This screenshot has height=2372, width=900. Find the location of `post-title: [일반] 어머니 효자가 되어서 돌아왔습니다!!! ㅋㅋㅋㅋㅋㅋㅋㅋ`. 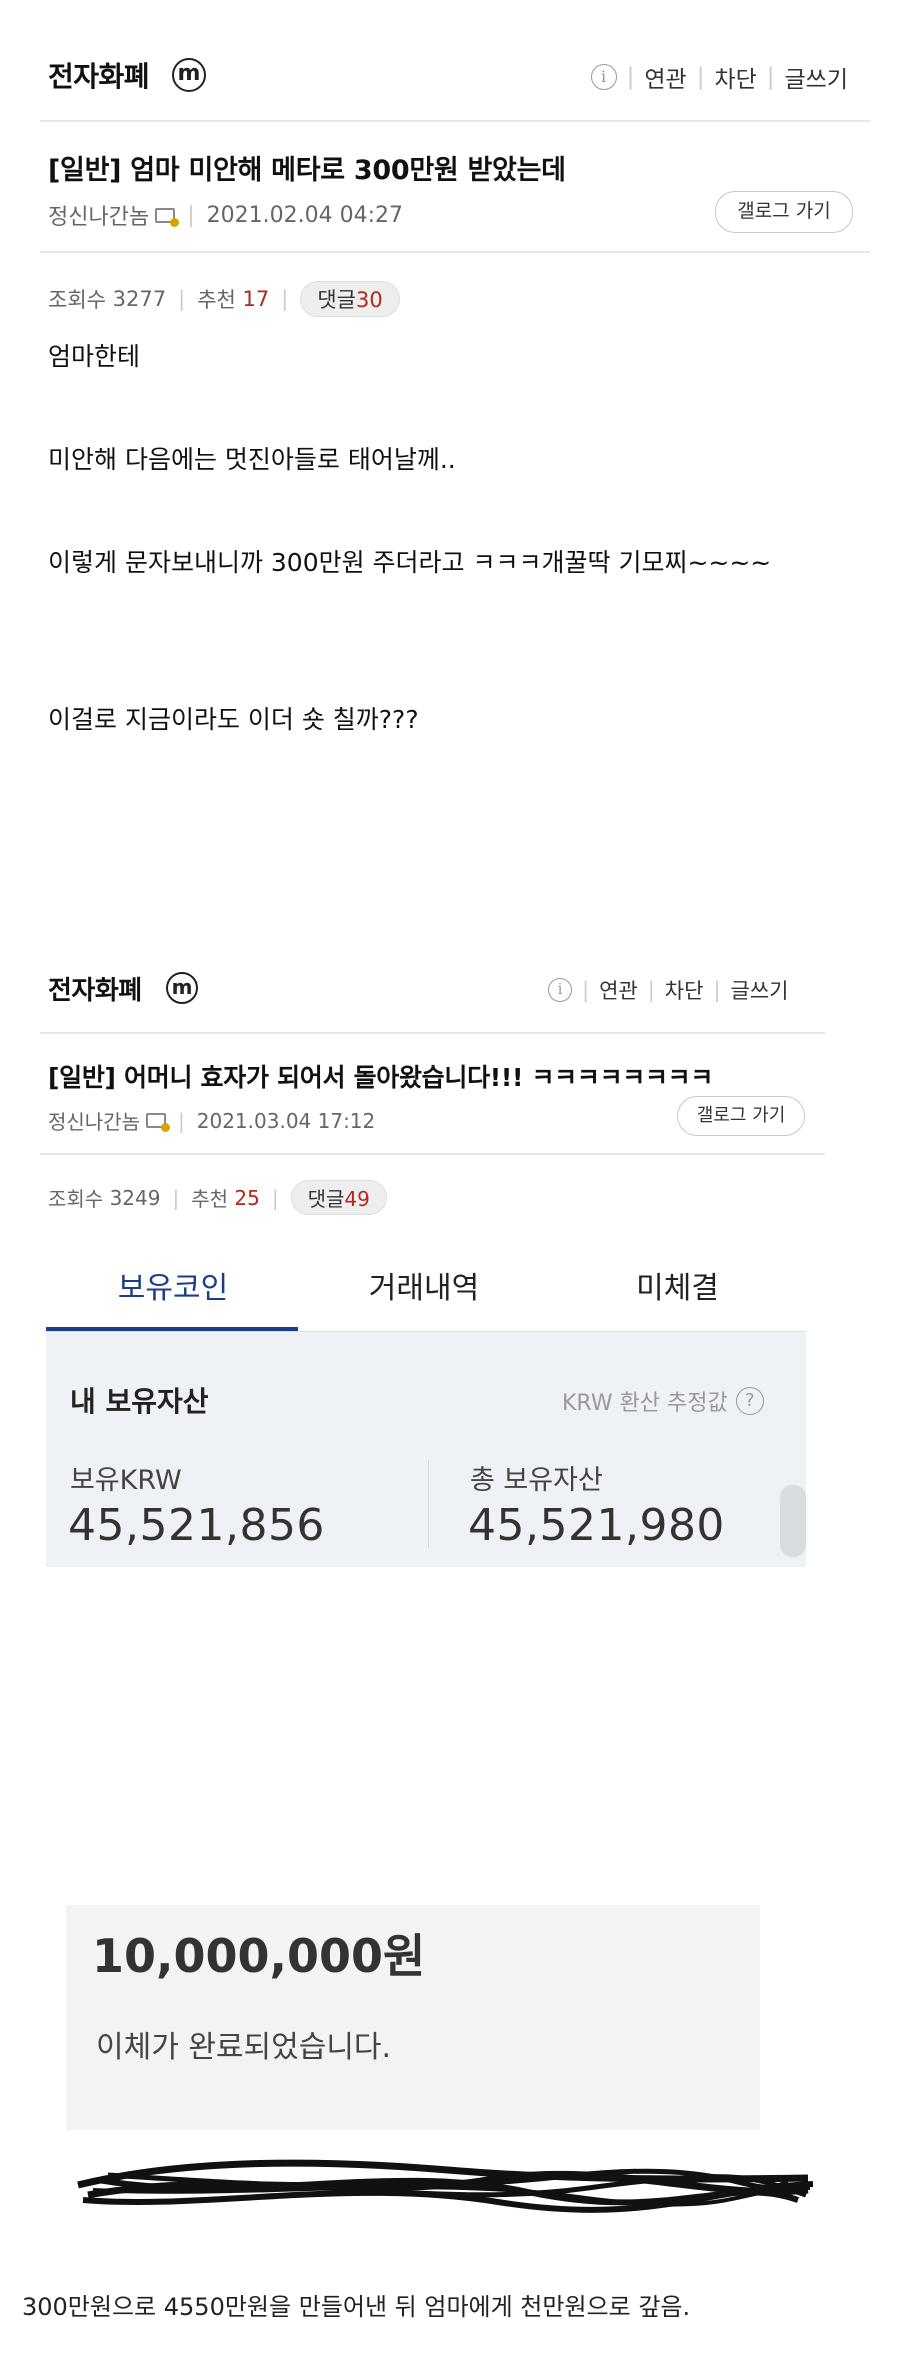

post-title: [일반] 어머니 효자가 되어서 돌아왔습니다!!! ㅋㅋㅋㅋㅋㅋㅋㅋ is located at coordinates (381, 1077).